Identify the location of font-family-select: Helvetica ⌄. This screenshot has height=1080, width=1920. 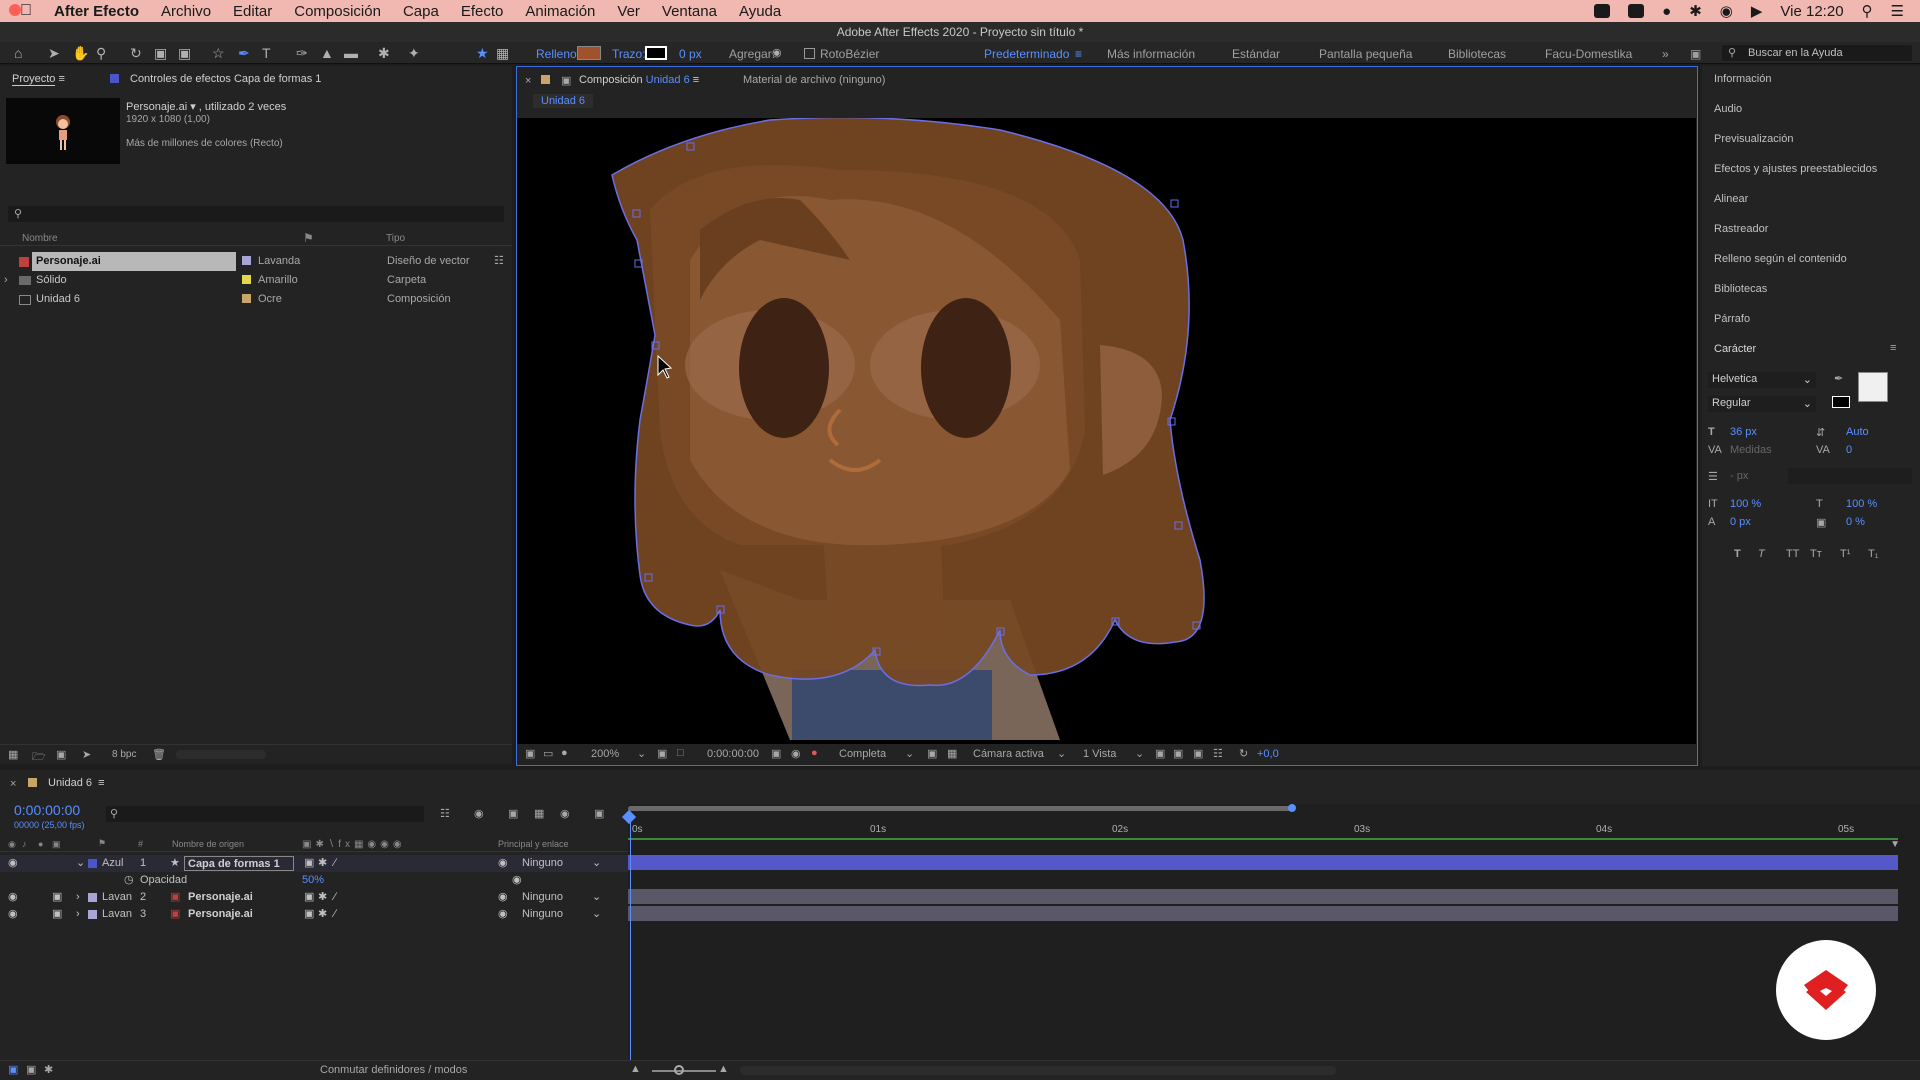
(1762, 380).